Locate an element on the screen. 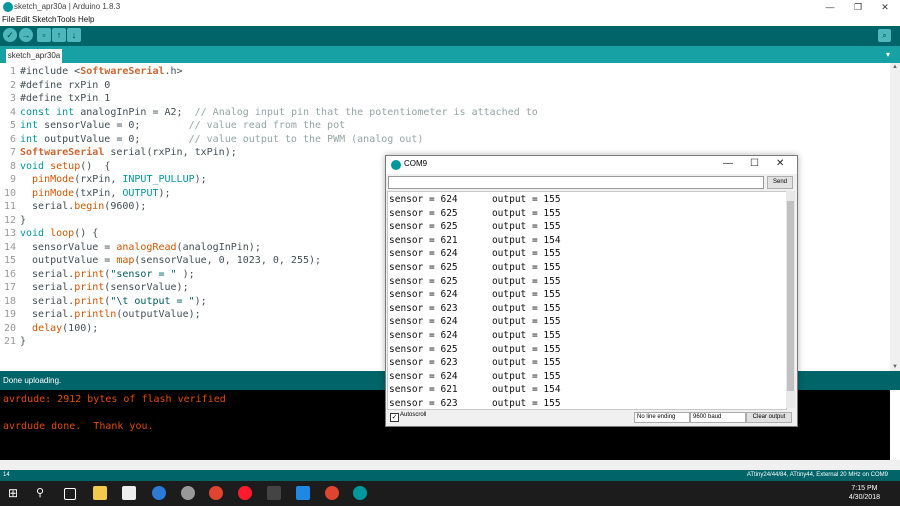 The height and width of the screenshot is (506, 900). line-number: 7 is located at coordinates (12, 152).